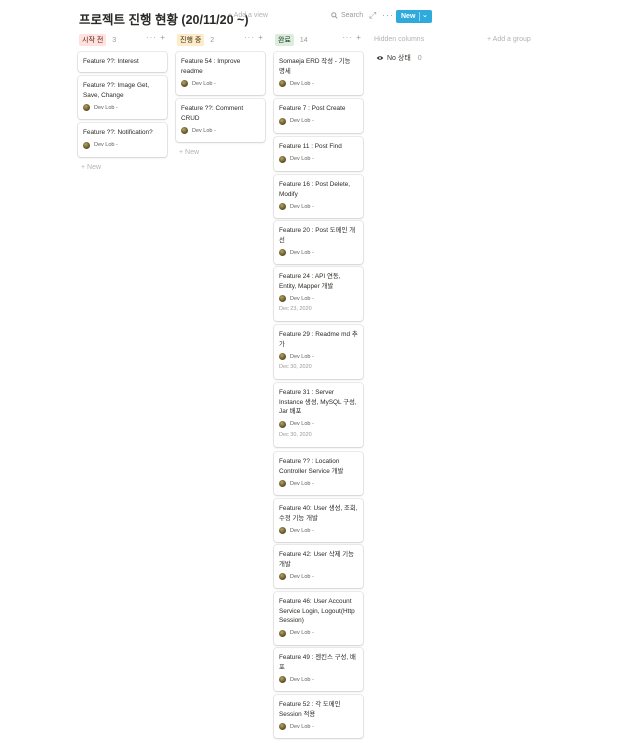  I want to click on new-button-divider, so click(419, 16).